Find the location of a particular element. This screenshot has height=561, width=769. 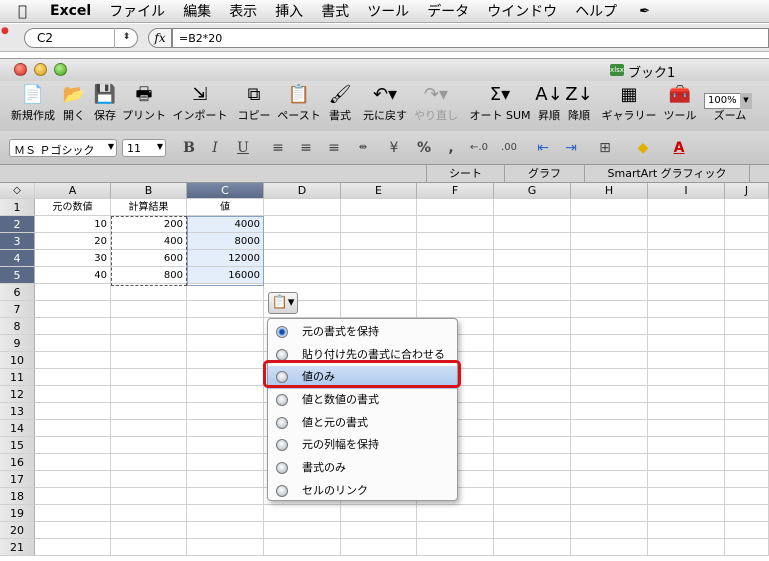

cell: 計算結果 is located at coordinates (149, 207).